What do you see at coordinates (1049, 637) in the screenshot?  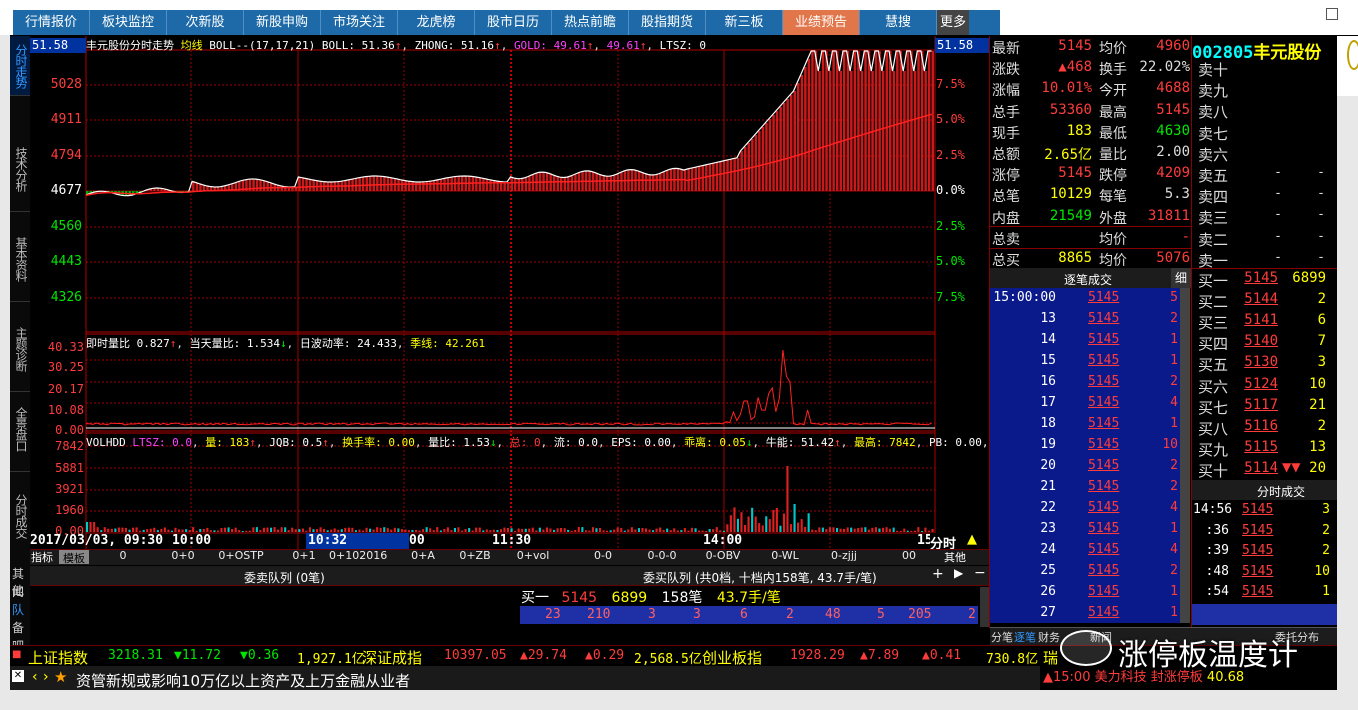 I see `bottom-tab-2: 财务` at bounding box center [1049, 637].